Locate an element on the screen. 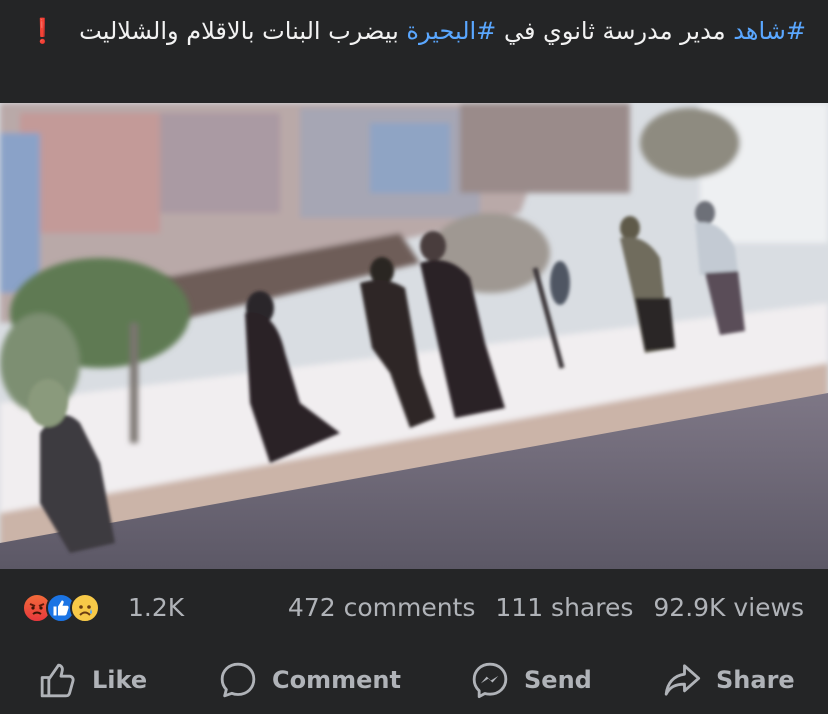 The height and width of the screenshot is (714, 828). exclamation-emoji-icon: ❗ is located at coordinates (42, 31).